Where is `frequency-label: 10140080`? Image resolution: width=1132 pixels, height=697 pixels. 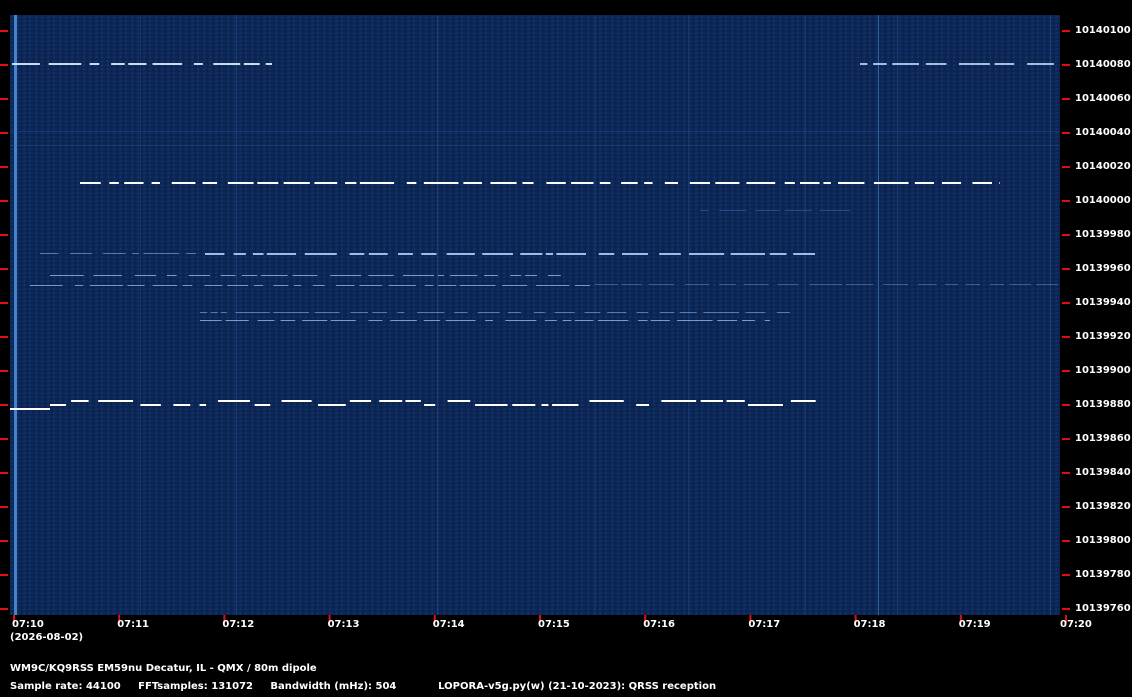
frequency-label: 10140080 is located at coordinates (1103, 64).